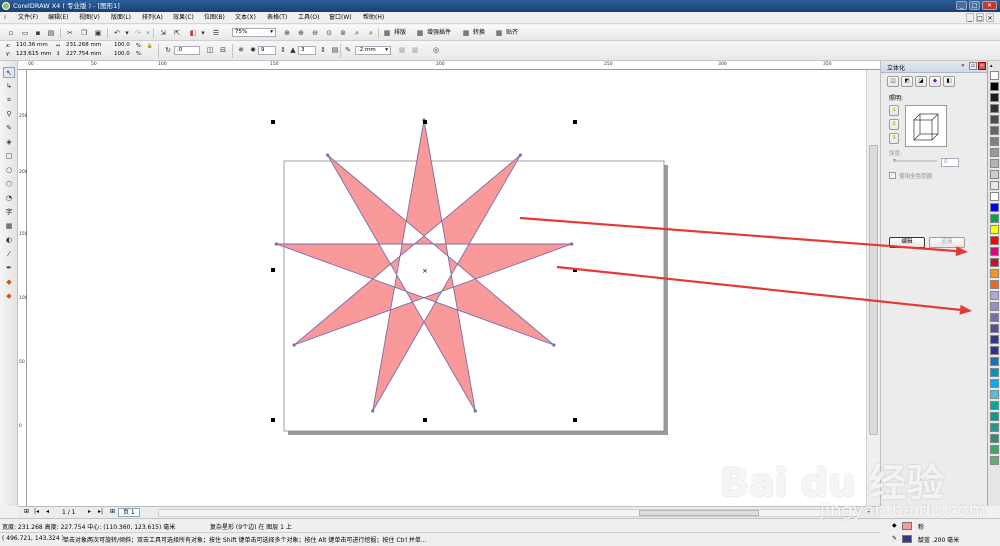 The width and height of the screenshot is (1000, 546). Describe the element at coordinates (98, 33) in the screenshot. I see `paste-icon: ▣` at that location.